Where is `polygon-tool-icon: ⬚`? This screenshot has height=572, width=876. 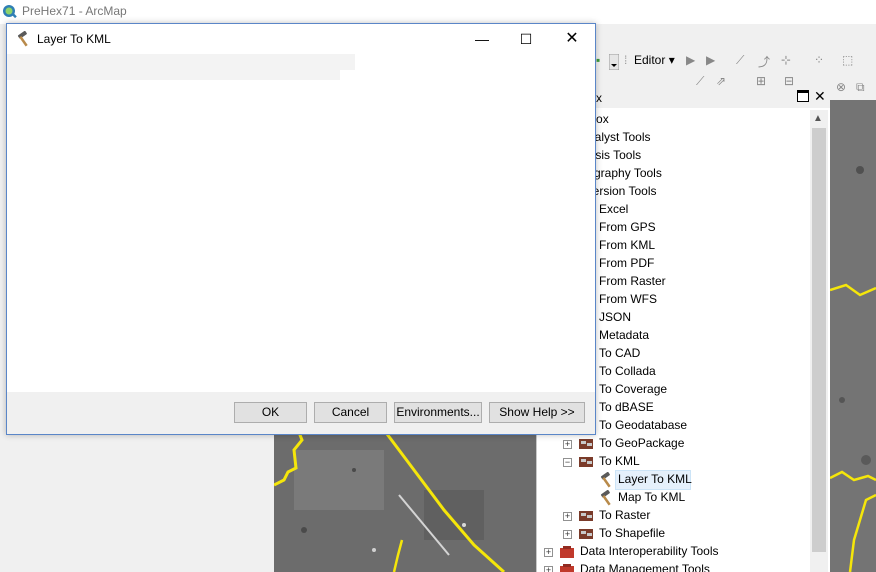
polygon-tool-icon: ⬚ is located at coordinates (847, 60).